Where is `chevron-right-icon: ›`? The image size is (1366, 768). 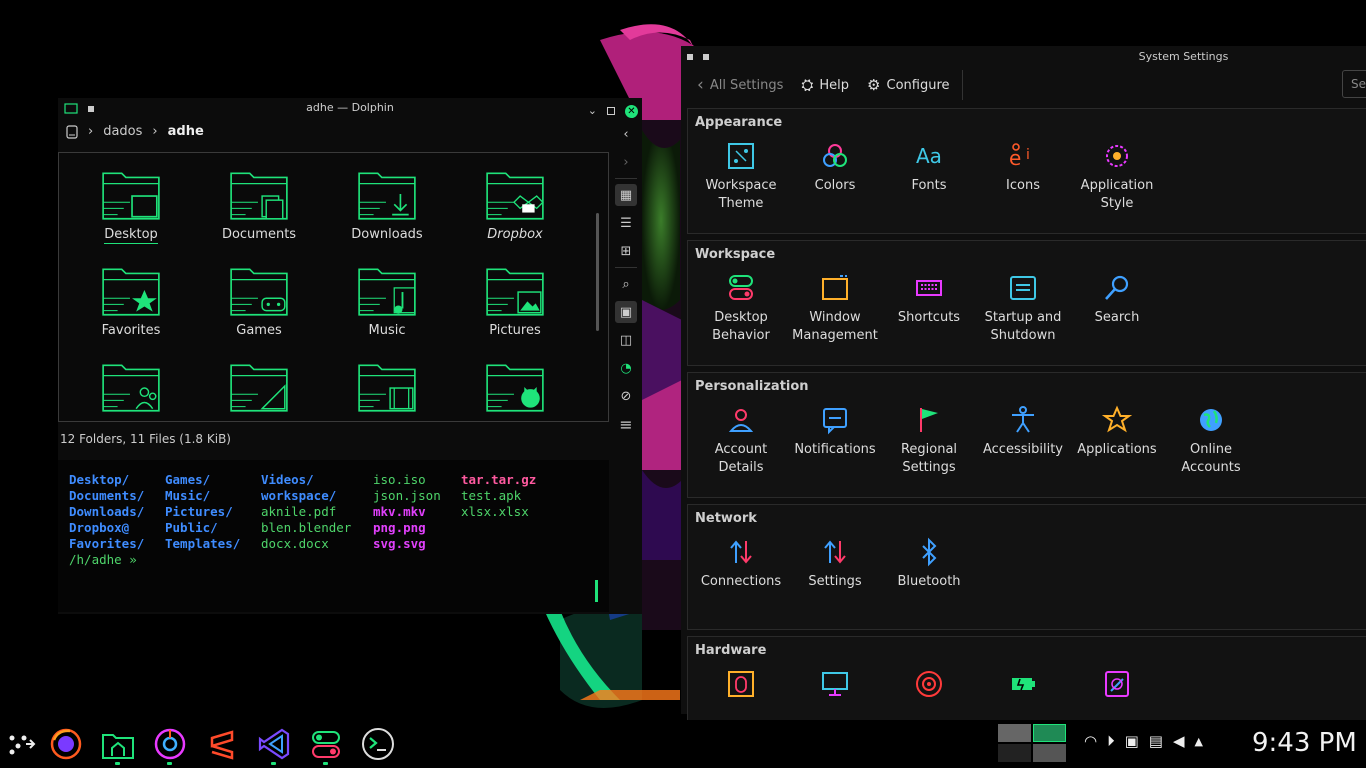 chevron-right-icon: › is located at coordinates (155, 131).